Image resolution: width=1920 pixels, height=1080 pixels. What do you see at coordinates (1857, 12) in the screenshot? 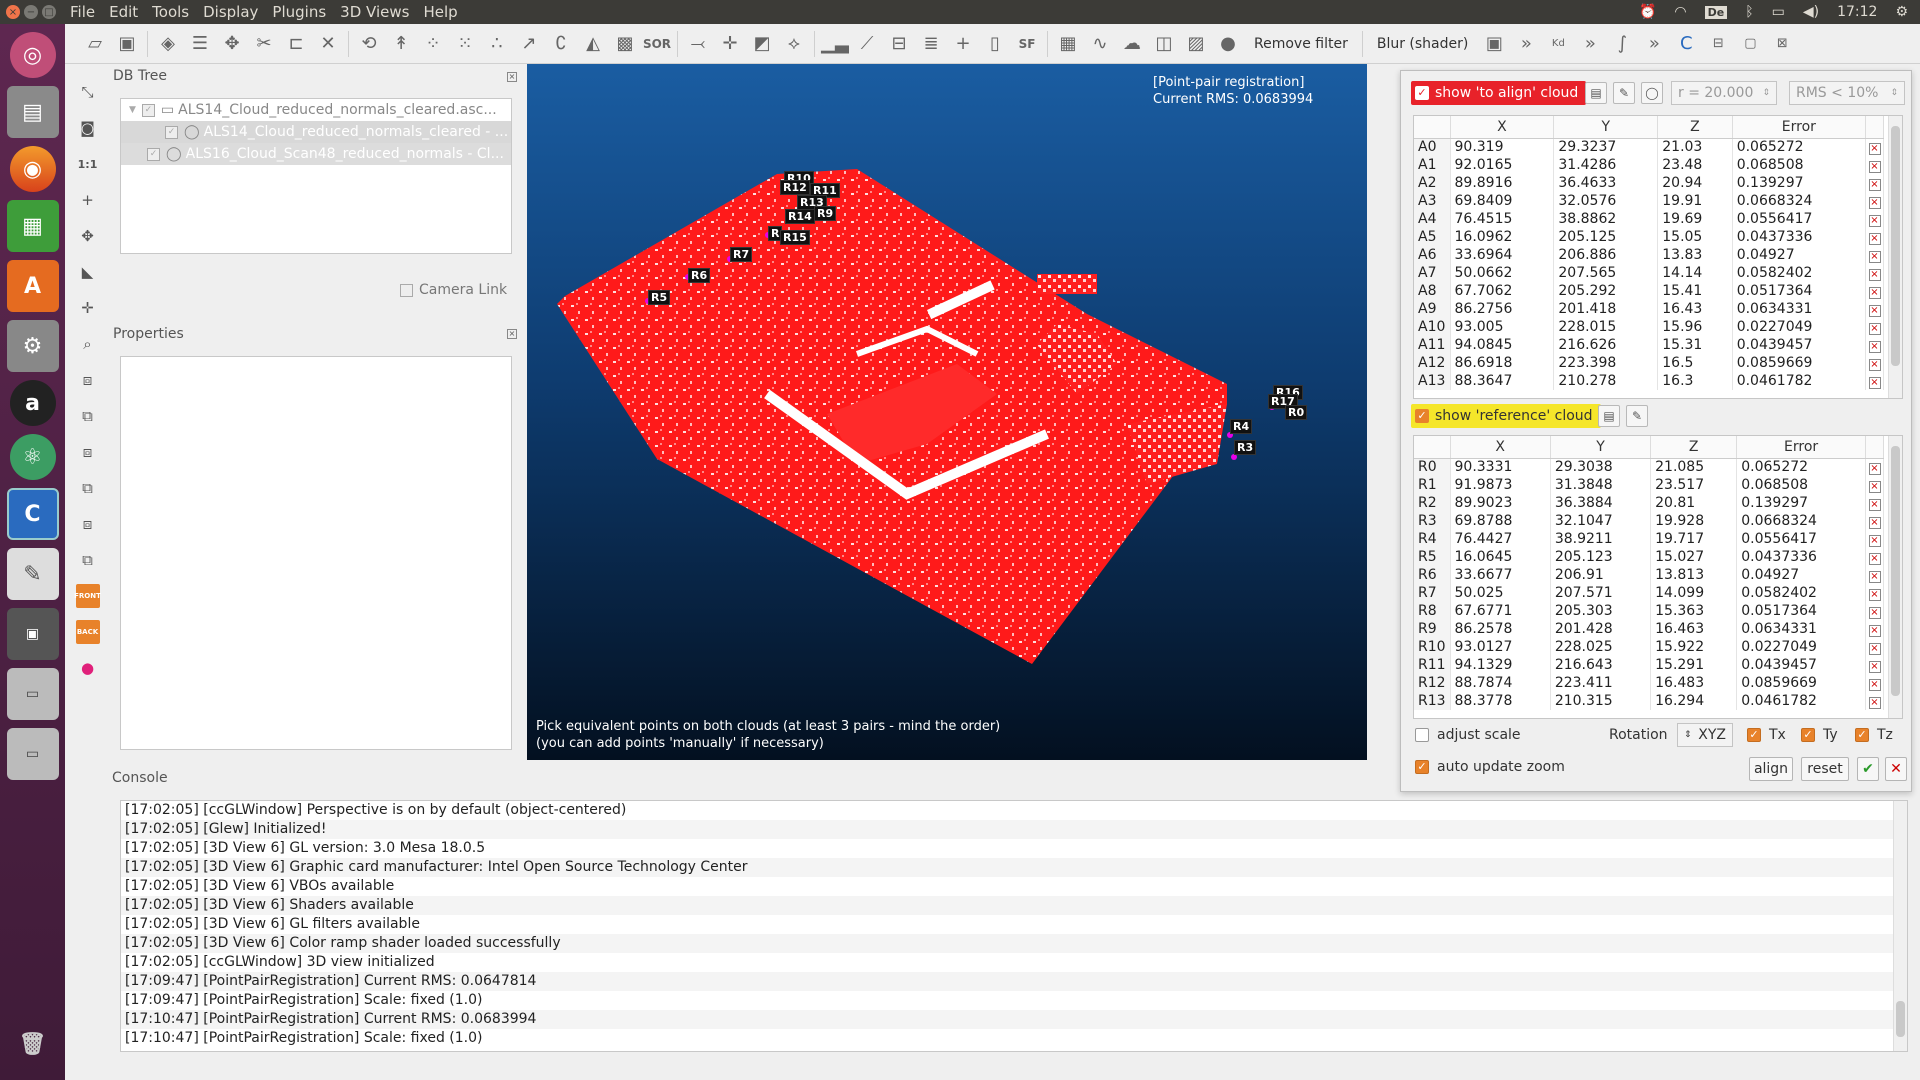
I see `clock: 17:12` at bounding box center [1857, 12].